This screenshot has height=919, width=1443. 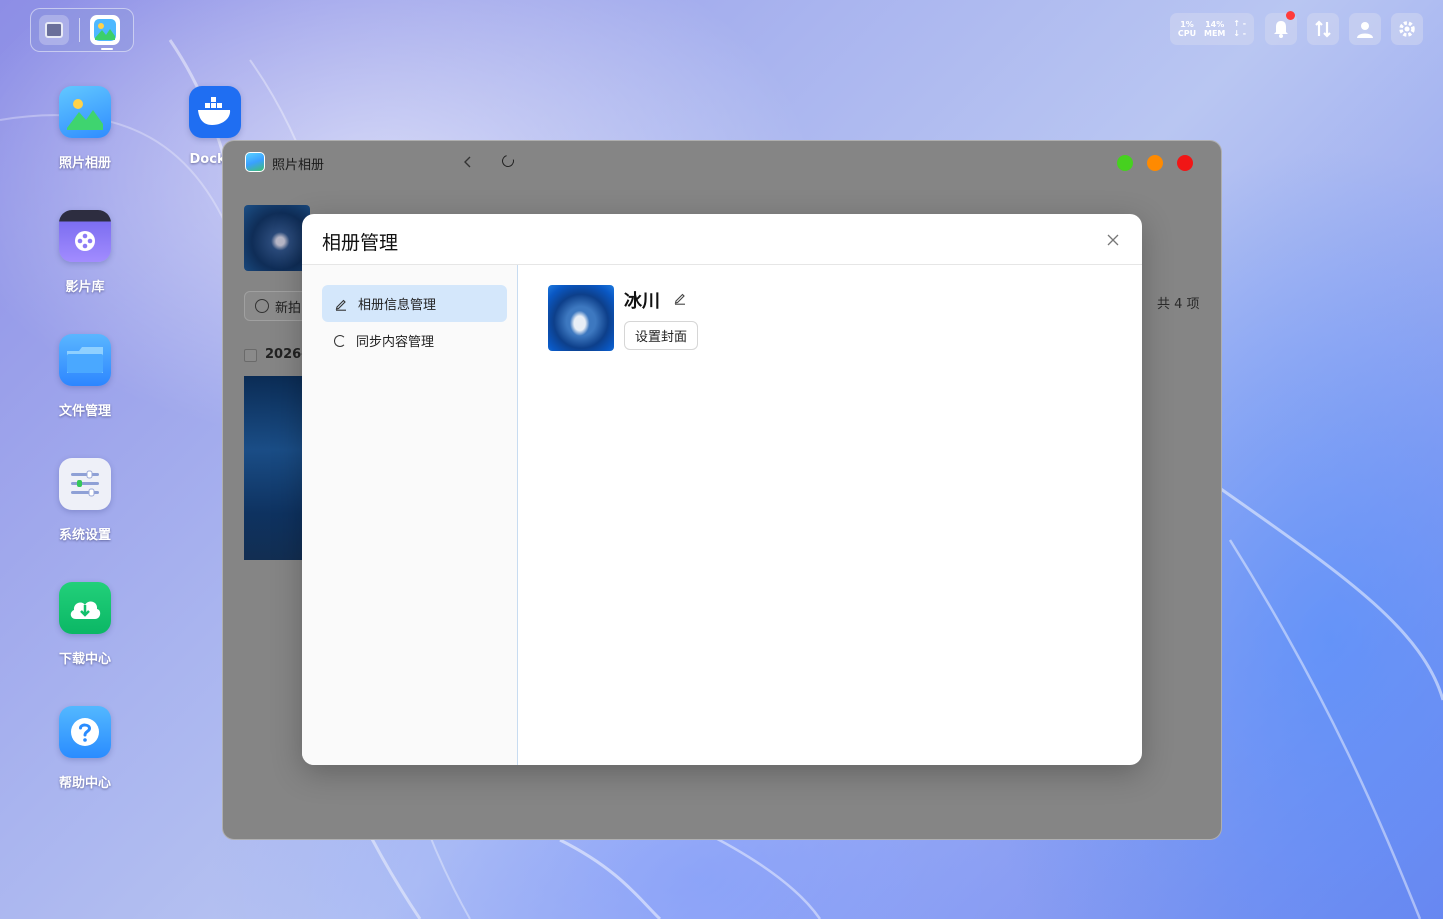 I want to click on transfer-button, so click(x=1323, y=29).